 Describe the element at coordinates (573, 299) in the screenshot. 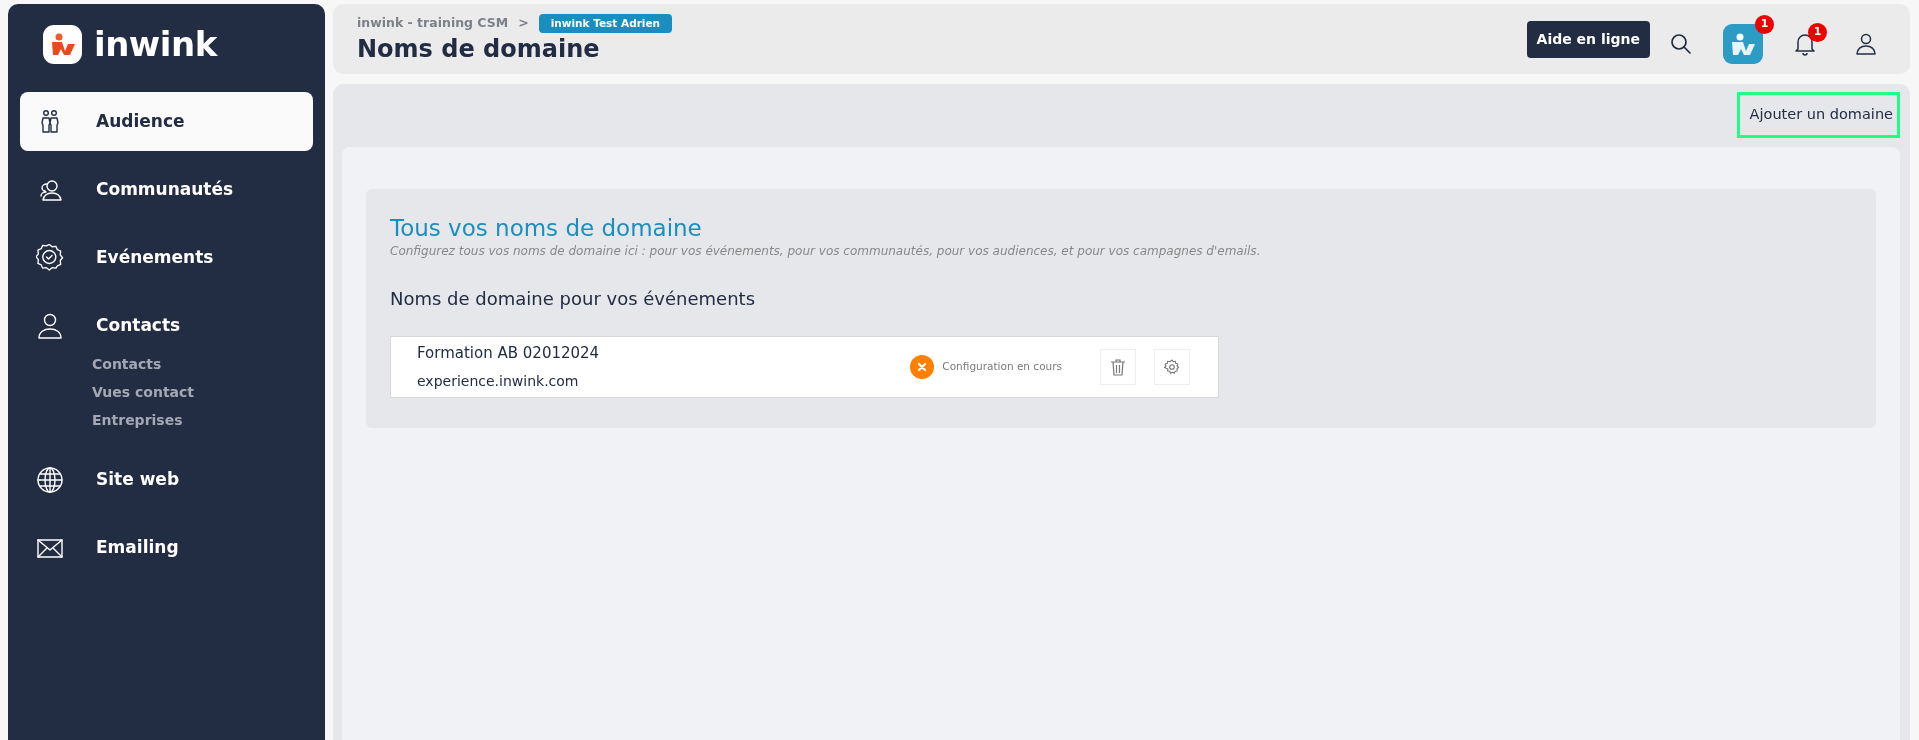

I see `subsection-title: Noms de domaine pour vos événements` at that location.